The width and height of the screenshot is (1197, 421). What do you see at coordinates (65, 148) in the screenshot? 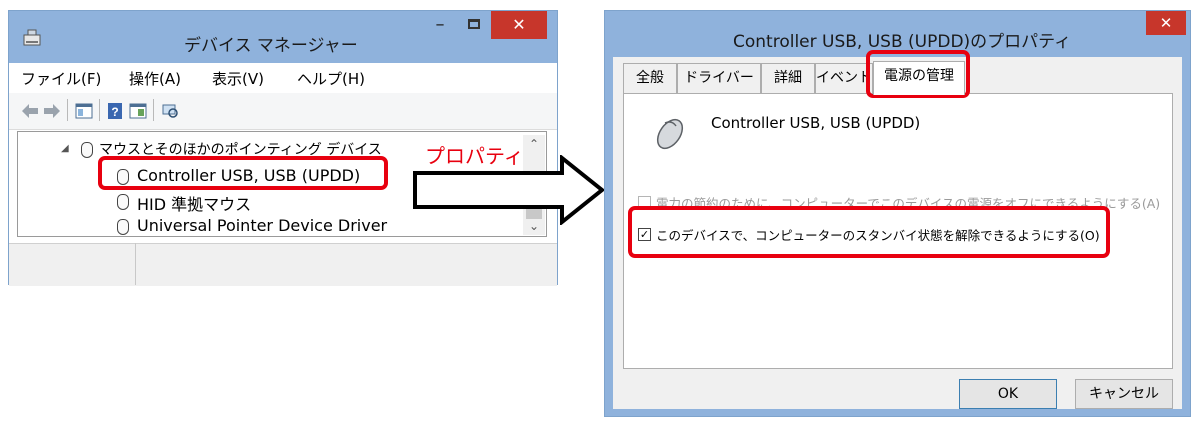
I see `expand-arrow-icon: ◢` at bounding box center [65, 148].